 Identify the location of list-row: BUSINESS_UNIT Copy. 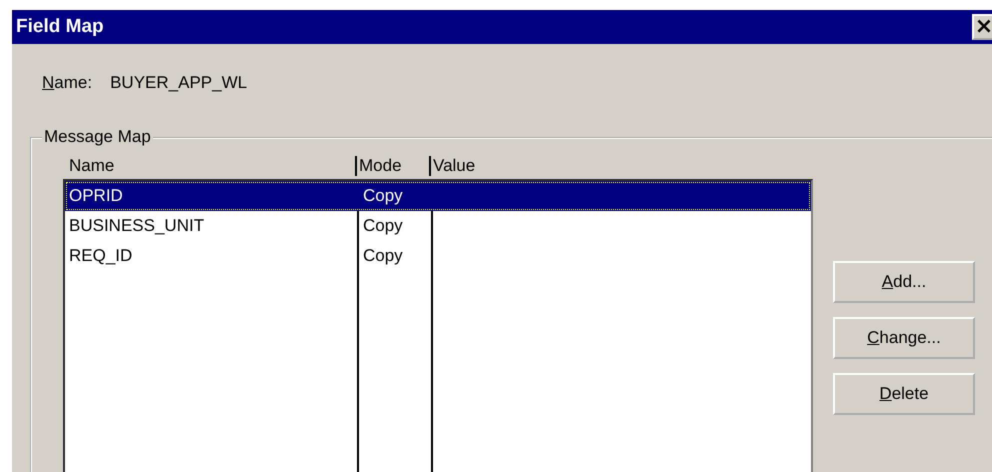
(438, 226).